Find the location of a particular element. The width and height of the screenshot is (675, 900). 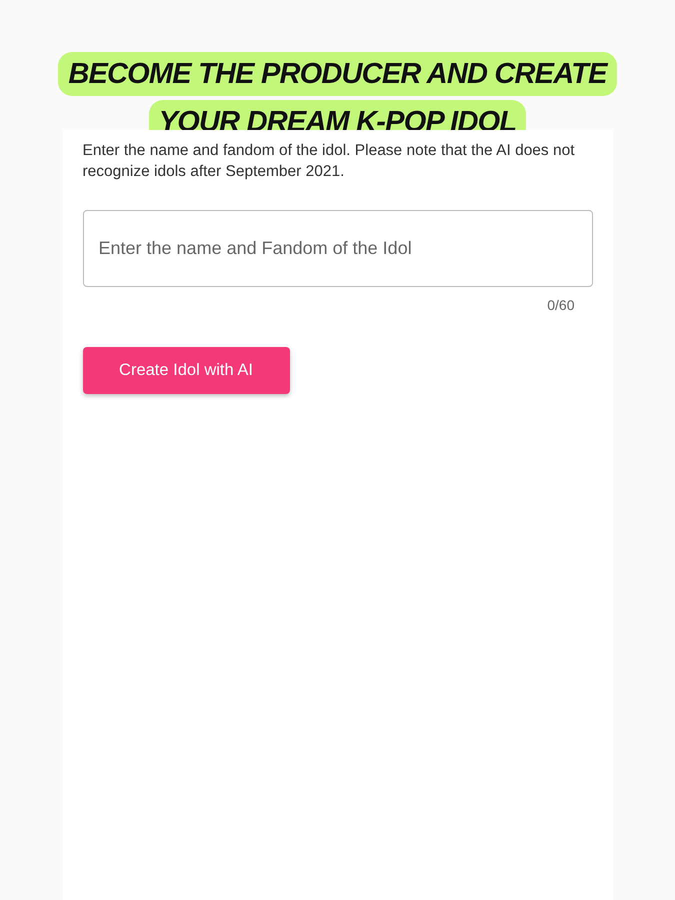

instructions-text: Enter the name and fandom of the idol. Please note that the AI does not recognize idols after September 2021. is located at coordinates (329, 161).